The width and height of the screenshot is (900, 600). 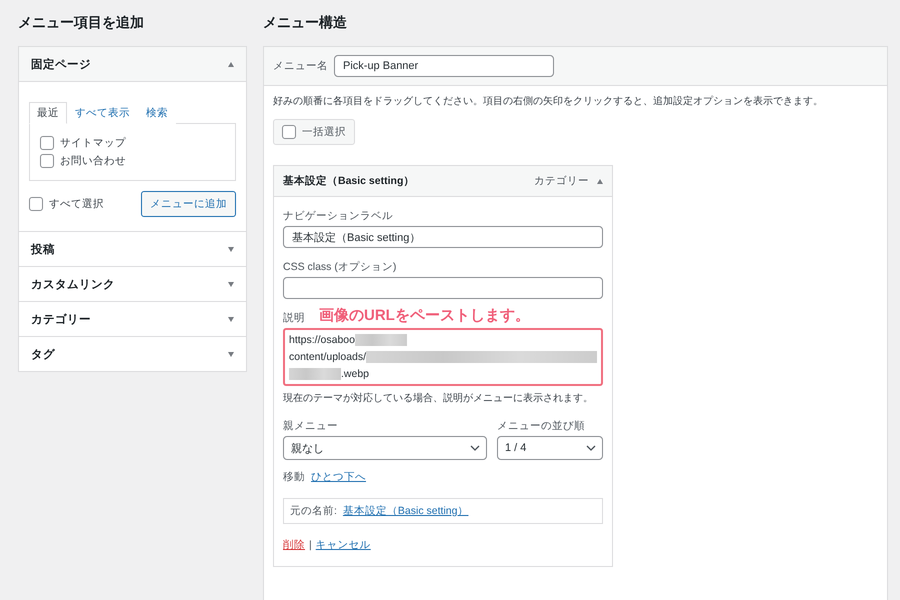 What do you see at coordinates (548, 101) in the screenshot?
I see `instructions-text: 好みの順番に各項目をドラッグしてください。項目の右側の矢印をクリックすると、追加設定オプションを表示できます。` at bounding box center [548, 101].